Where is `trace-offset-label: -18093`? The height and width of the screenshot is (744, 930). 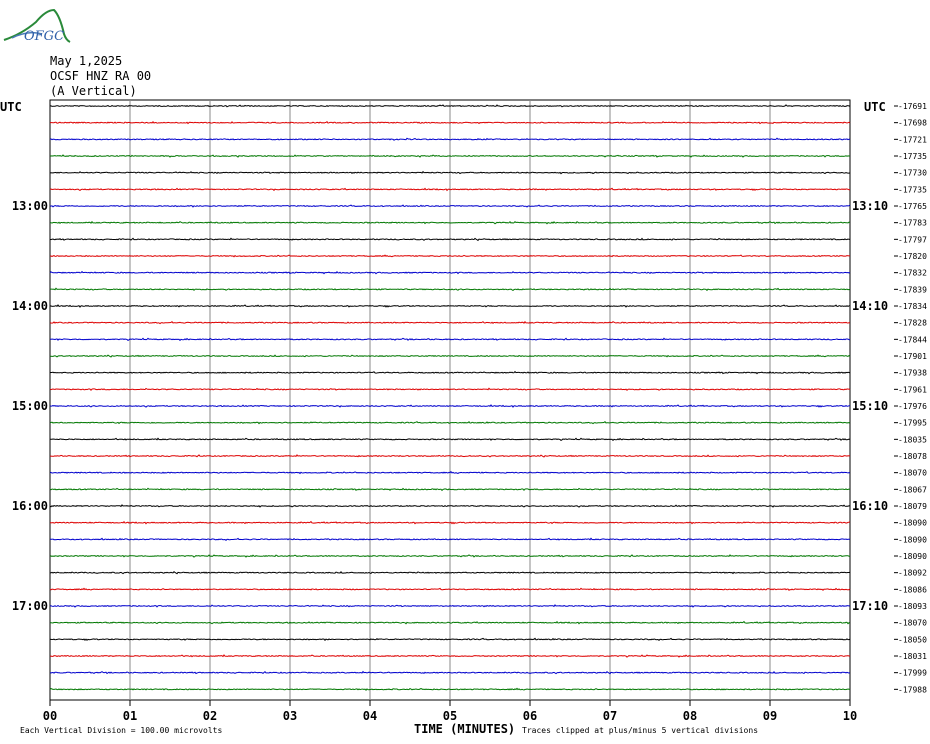 trace-offset-label: -18093 is located at coordinates (912, 606).